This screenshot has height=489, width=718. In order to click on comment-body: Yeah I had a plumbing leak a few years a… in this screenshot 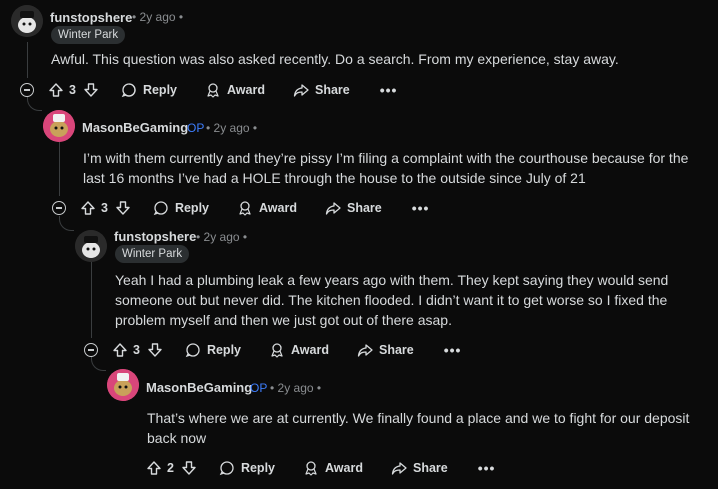, I will do `click(392, 300)`.